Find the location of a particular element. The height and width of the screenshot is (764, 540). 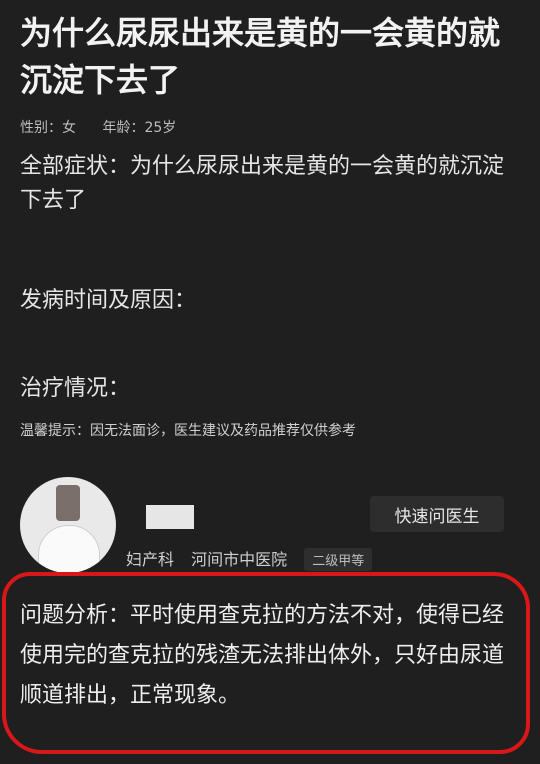

patient-gender: 性别：女 is located at coordinates (48, 128).